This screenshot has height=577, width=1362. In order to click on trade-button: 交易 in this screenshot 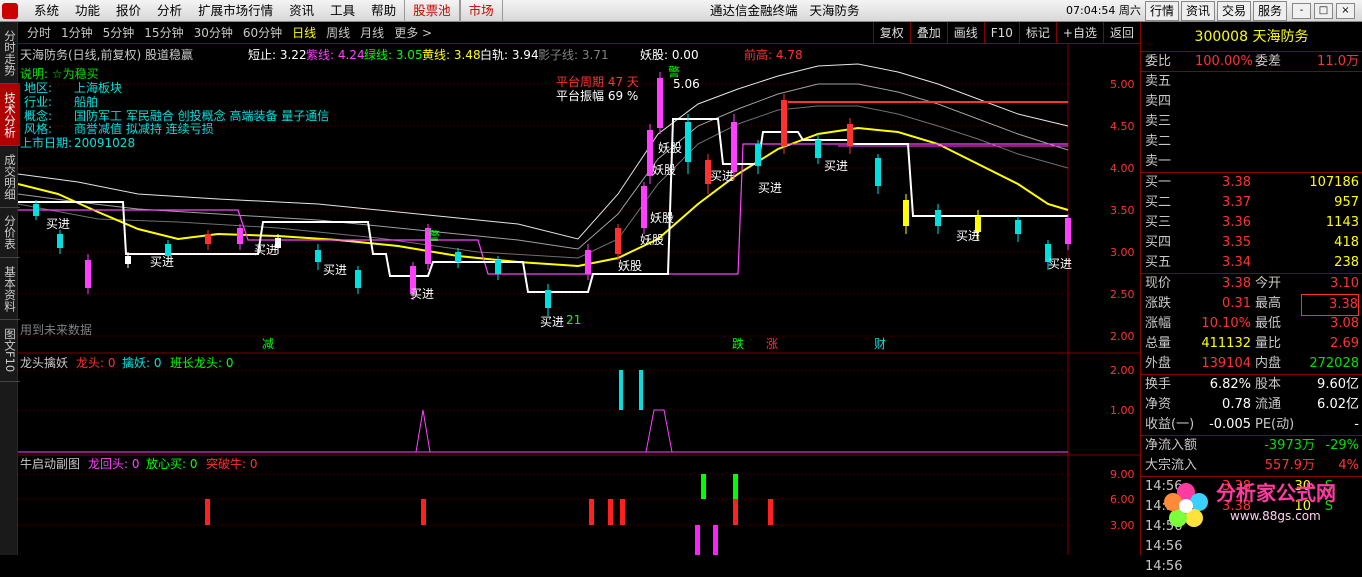, I will do `click(1234, 11)`.